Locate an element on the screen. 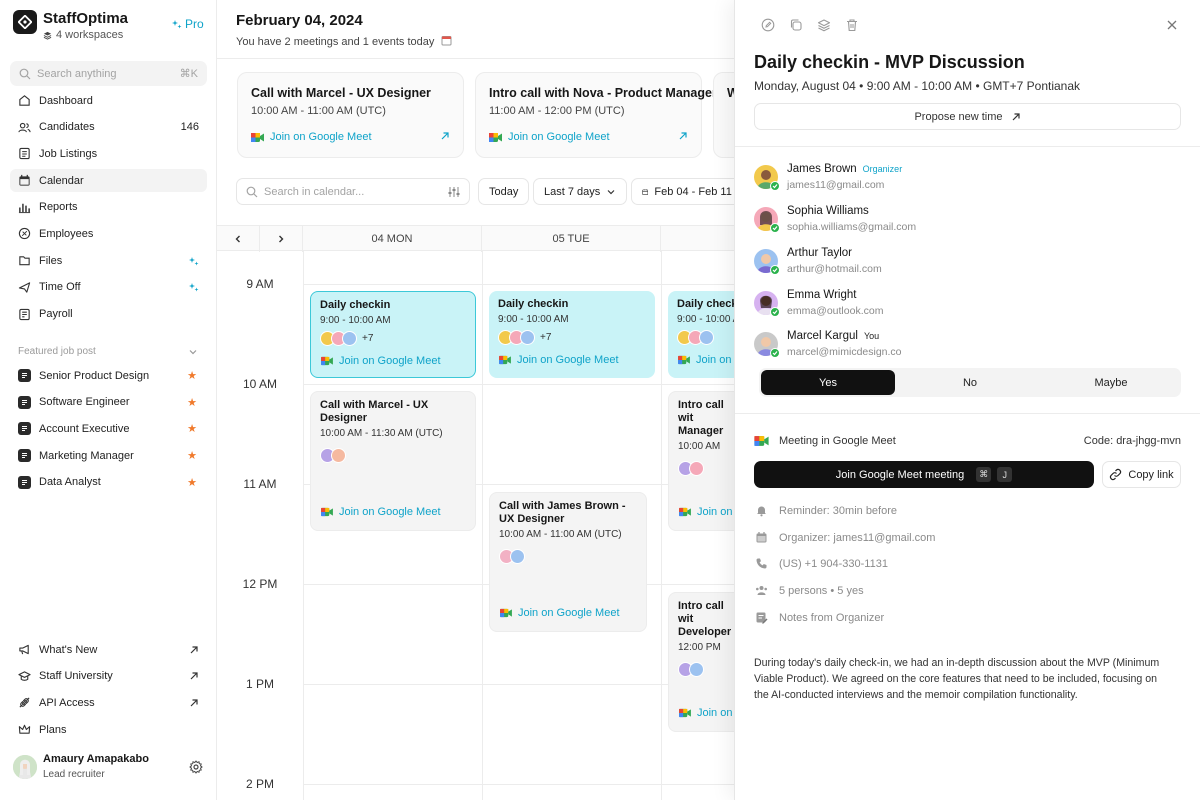 This screenshot has height=800, width=1200. edit-icon is located at coordinates (768, 25).